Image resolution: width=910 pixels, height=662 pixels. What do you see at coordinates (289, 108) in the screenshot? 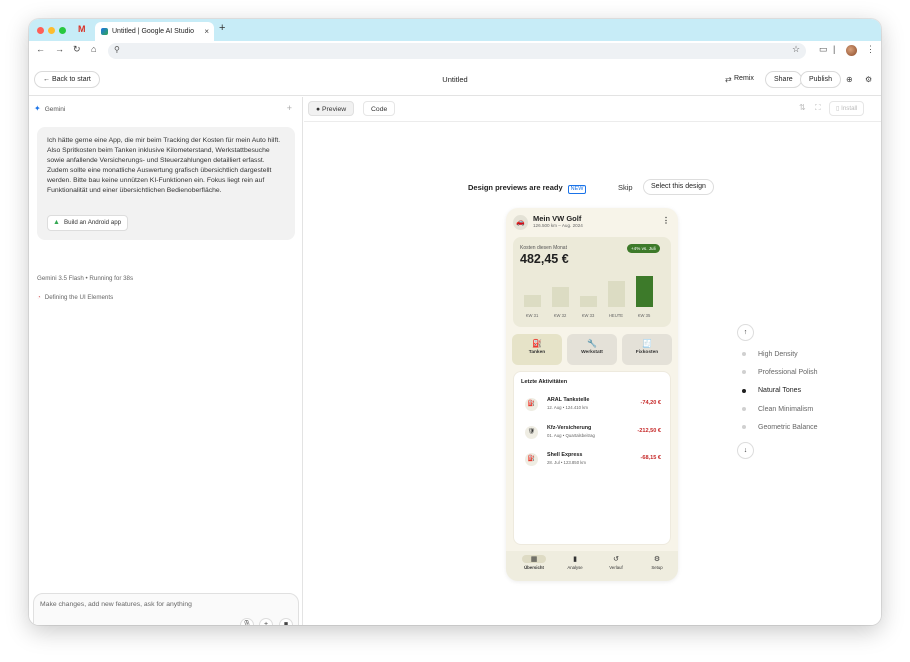
I see `new-chat-icon: +` at bounding box center [289, 108].